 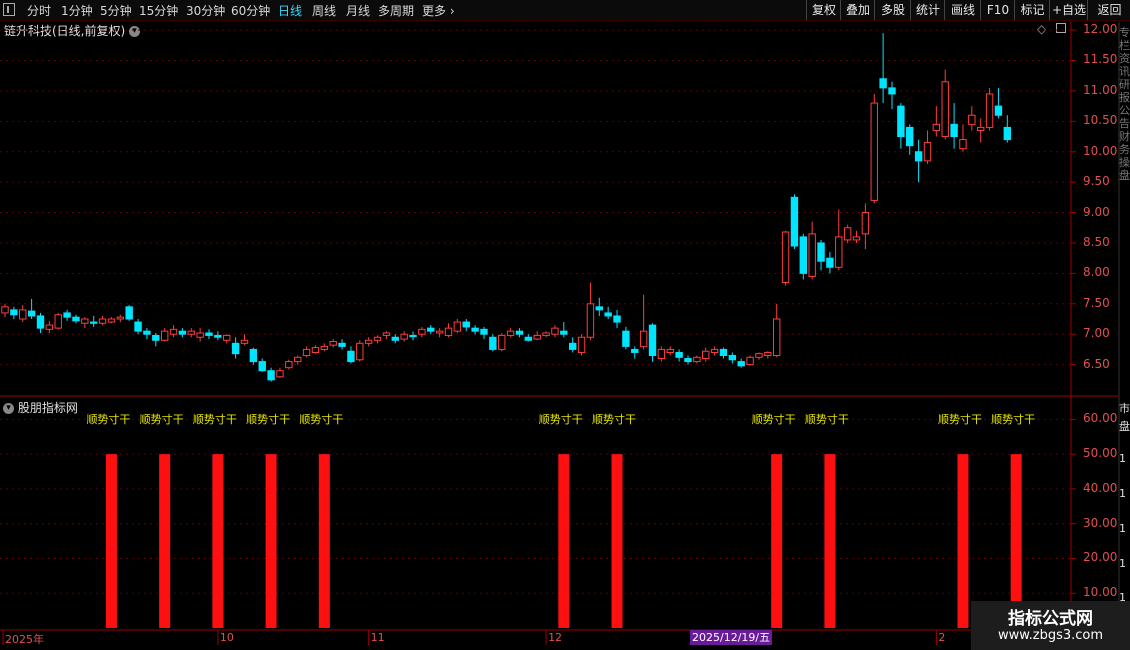 What do you see at coordinates (1100, 418) in the screenshot?
I see `indicator-tick-label: 60.00` at bounding box center [1100, 418].